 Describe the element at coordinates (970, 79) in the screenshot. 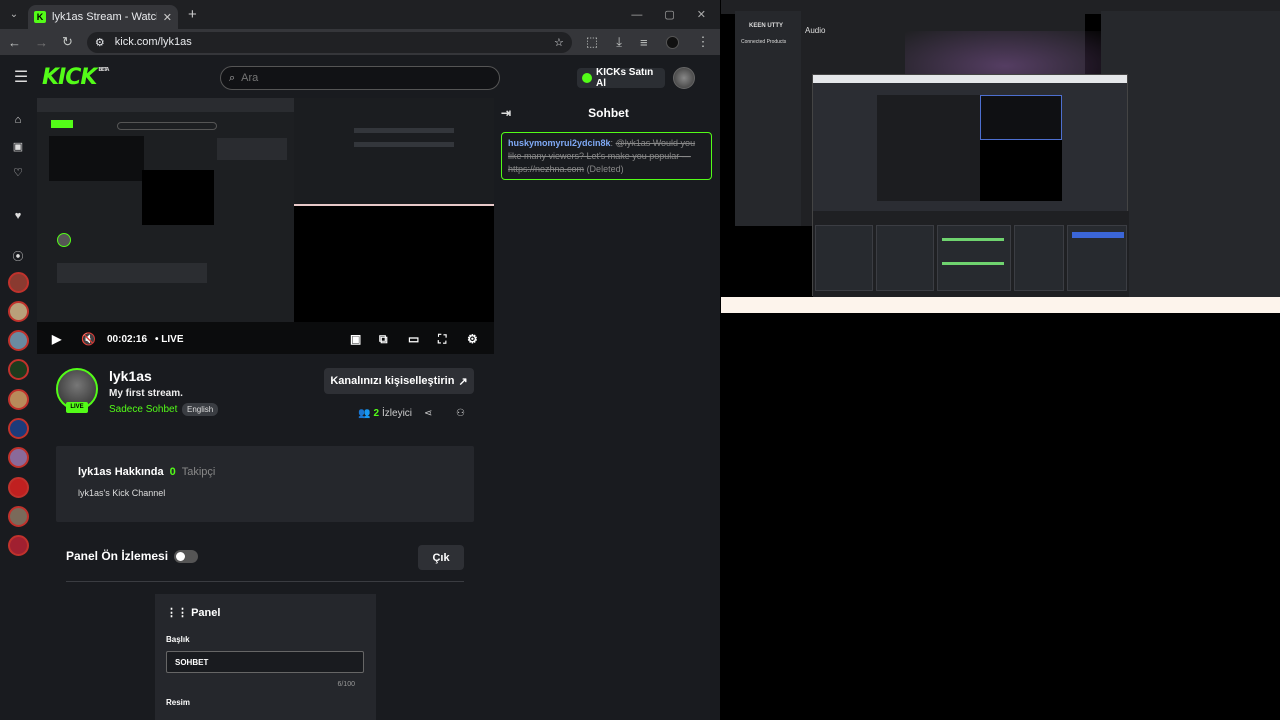

I see `obs-titlebar` at that location.